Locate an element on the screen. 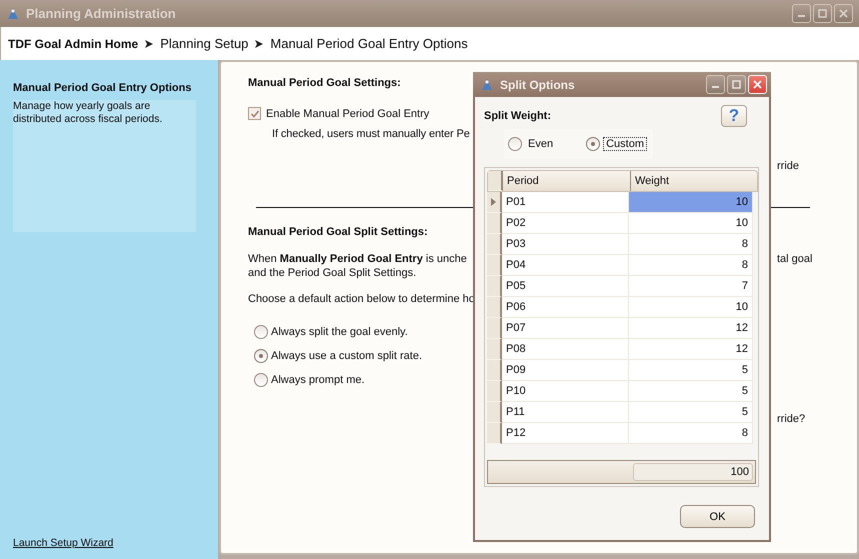 The width and height of the screenshot is (859, 559). close-button is located at coordinates (843, 13).